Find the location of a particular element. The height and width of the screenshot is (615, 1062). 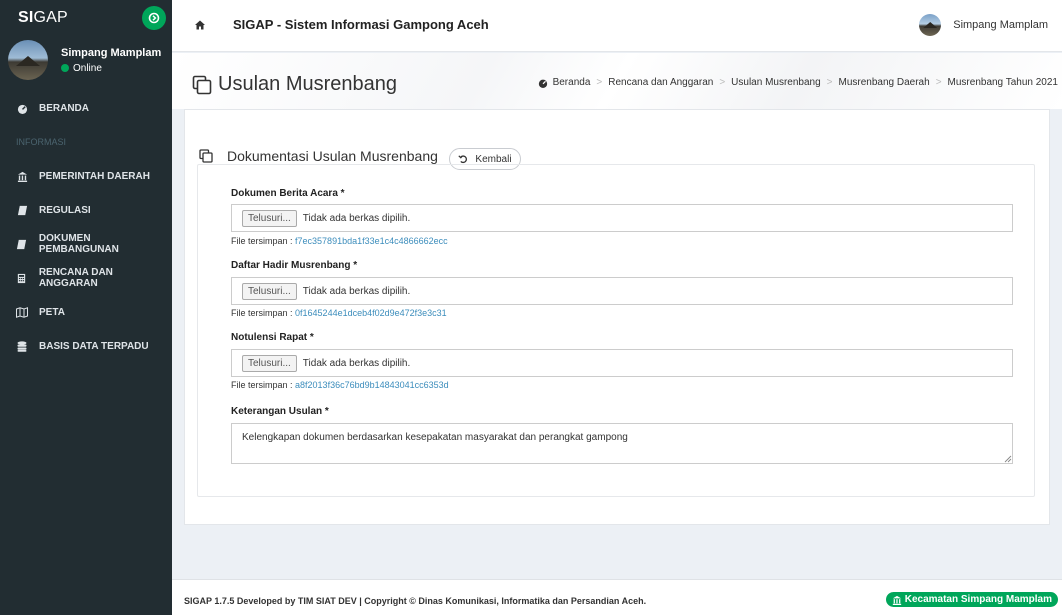

sidebar-header-informasi: INFORMASI is located at coordinates (41, 142).